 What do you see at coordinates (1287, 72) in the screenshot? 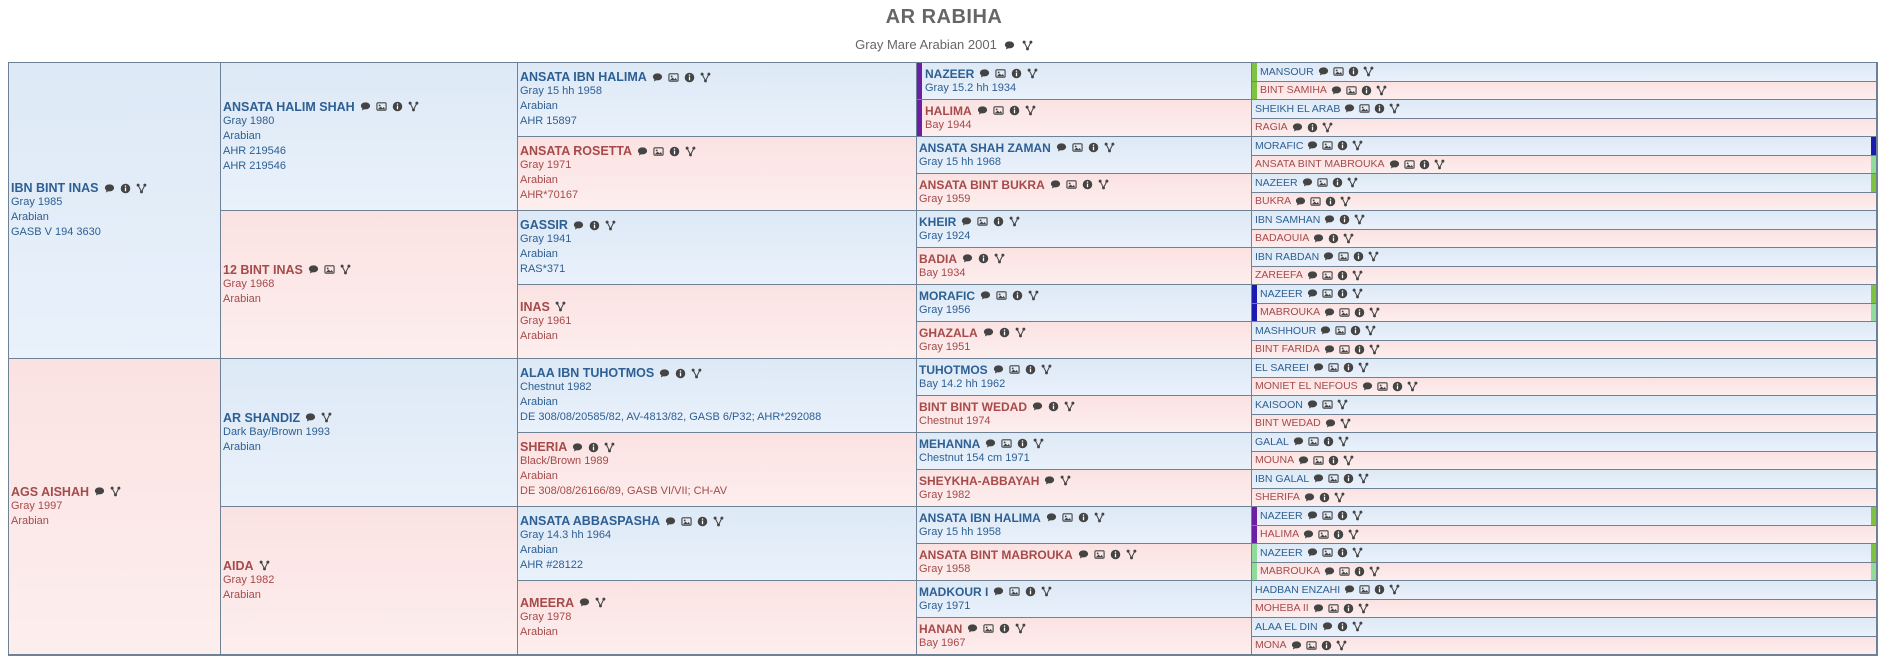
I see `horse-name-link: MANSOUR` at bounding box center [1287, 72].